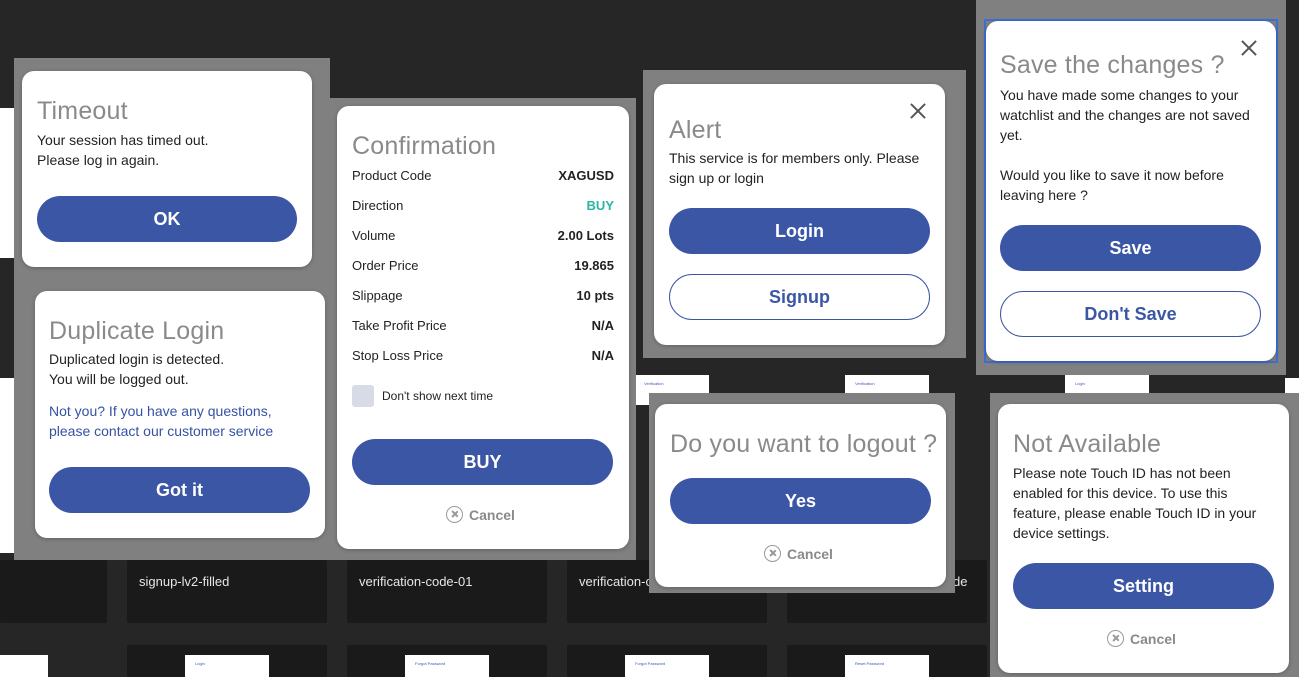  What do you see at coordinates (483, 355) in the screenshot?
I see `stop-loss-row: Stop Loss Price N/A` at bounding box center [483, 355].